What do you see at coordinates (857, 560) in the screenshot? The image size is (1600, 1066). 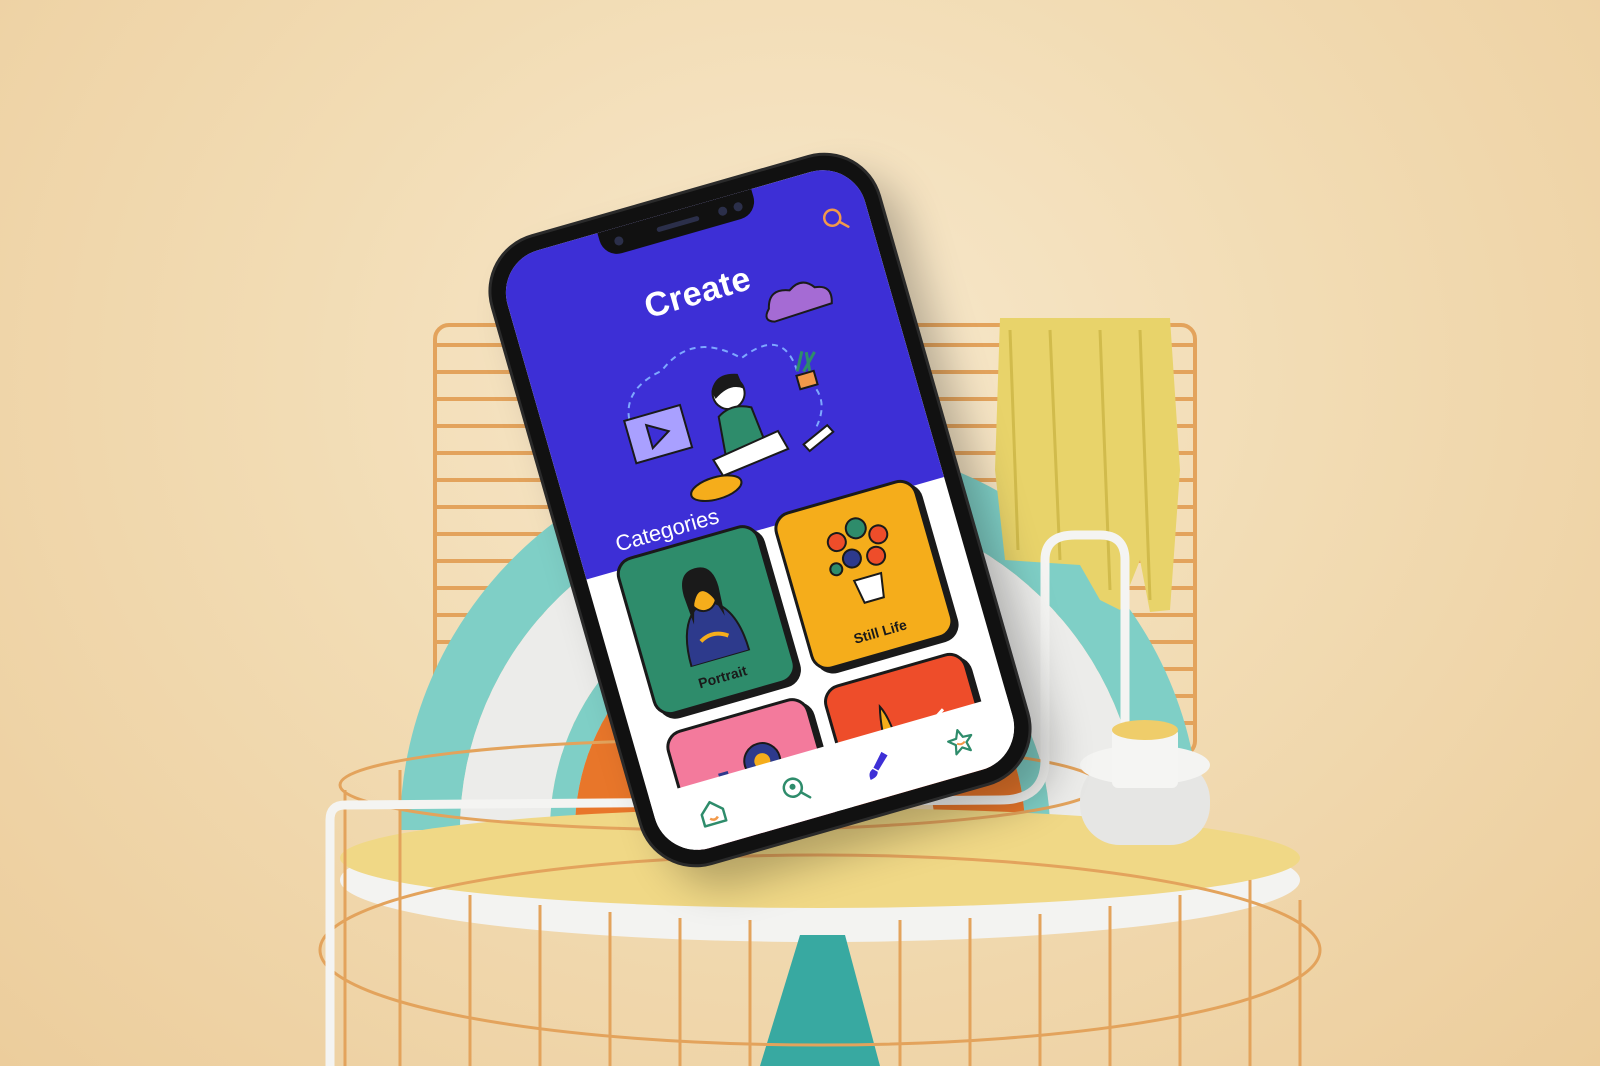 I see `sunflowers-vase-icon` at bounding box center [857, 560].